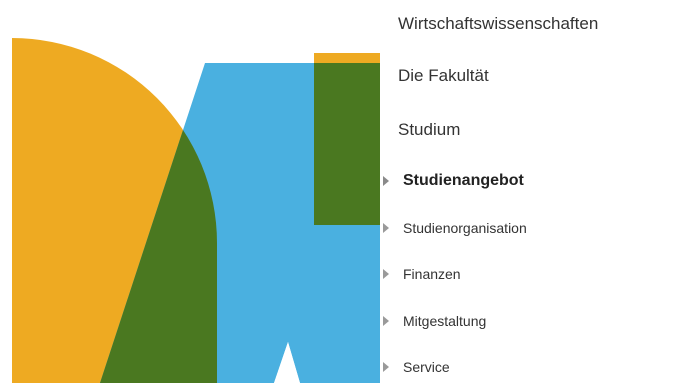 Image resolution: width=695 pixels, height=383 pixels. What do you see at coordinates (443, 76) in the screenshot?
I see `die-fakultaet-link: Die Fakultät` at bounding box center [443, 76].